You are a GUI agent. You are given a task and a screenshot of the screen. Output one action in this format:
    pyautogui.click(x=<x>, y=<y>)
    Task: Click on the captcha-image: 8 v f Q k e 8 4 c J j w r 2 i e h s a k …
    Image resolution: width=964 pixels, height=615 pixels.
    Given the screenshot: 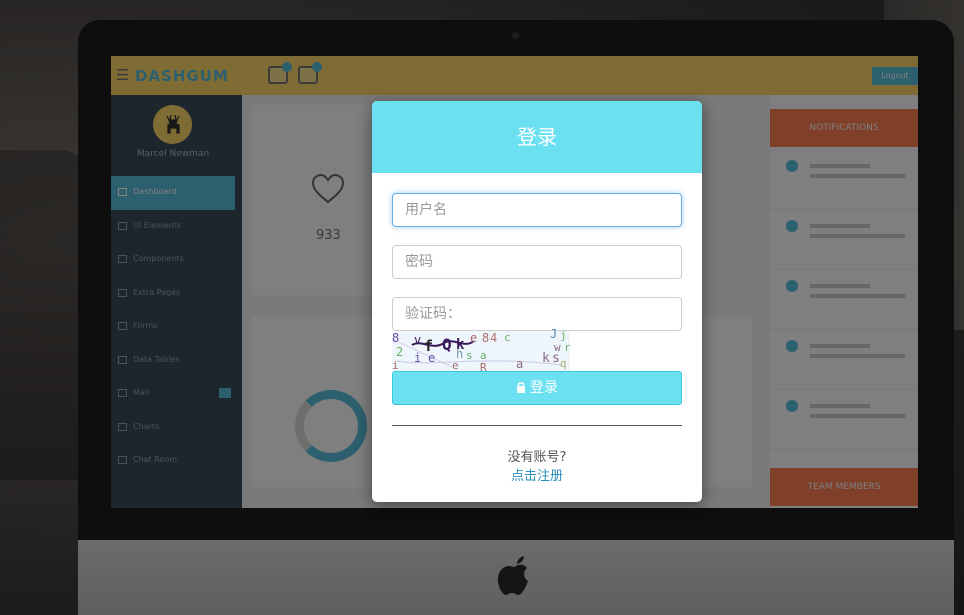 What is the action you would take?
    pyautogui.click(x=481, y=350)
    